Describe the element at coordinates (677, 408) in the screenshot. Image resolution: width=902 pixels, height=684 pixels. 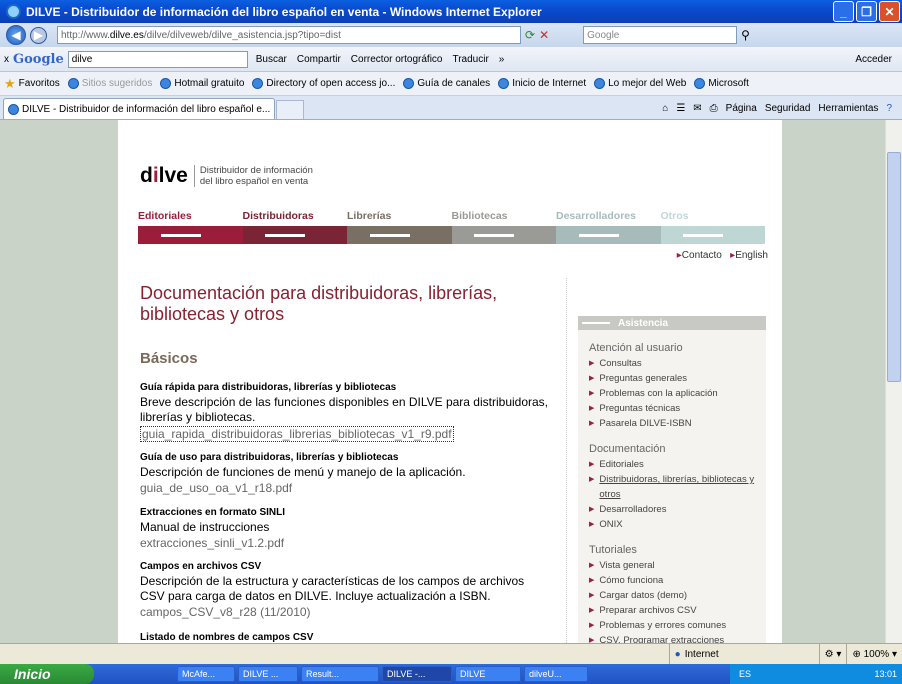
I see `sidebar-link: ▶ Preguntas técnicas` at that location.